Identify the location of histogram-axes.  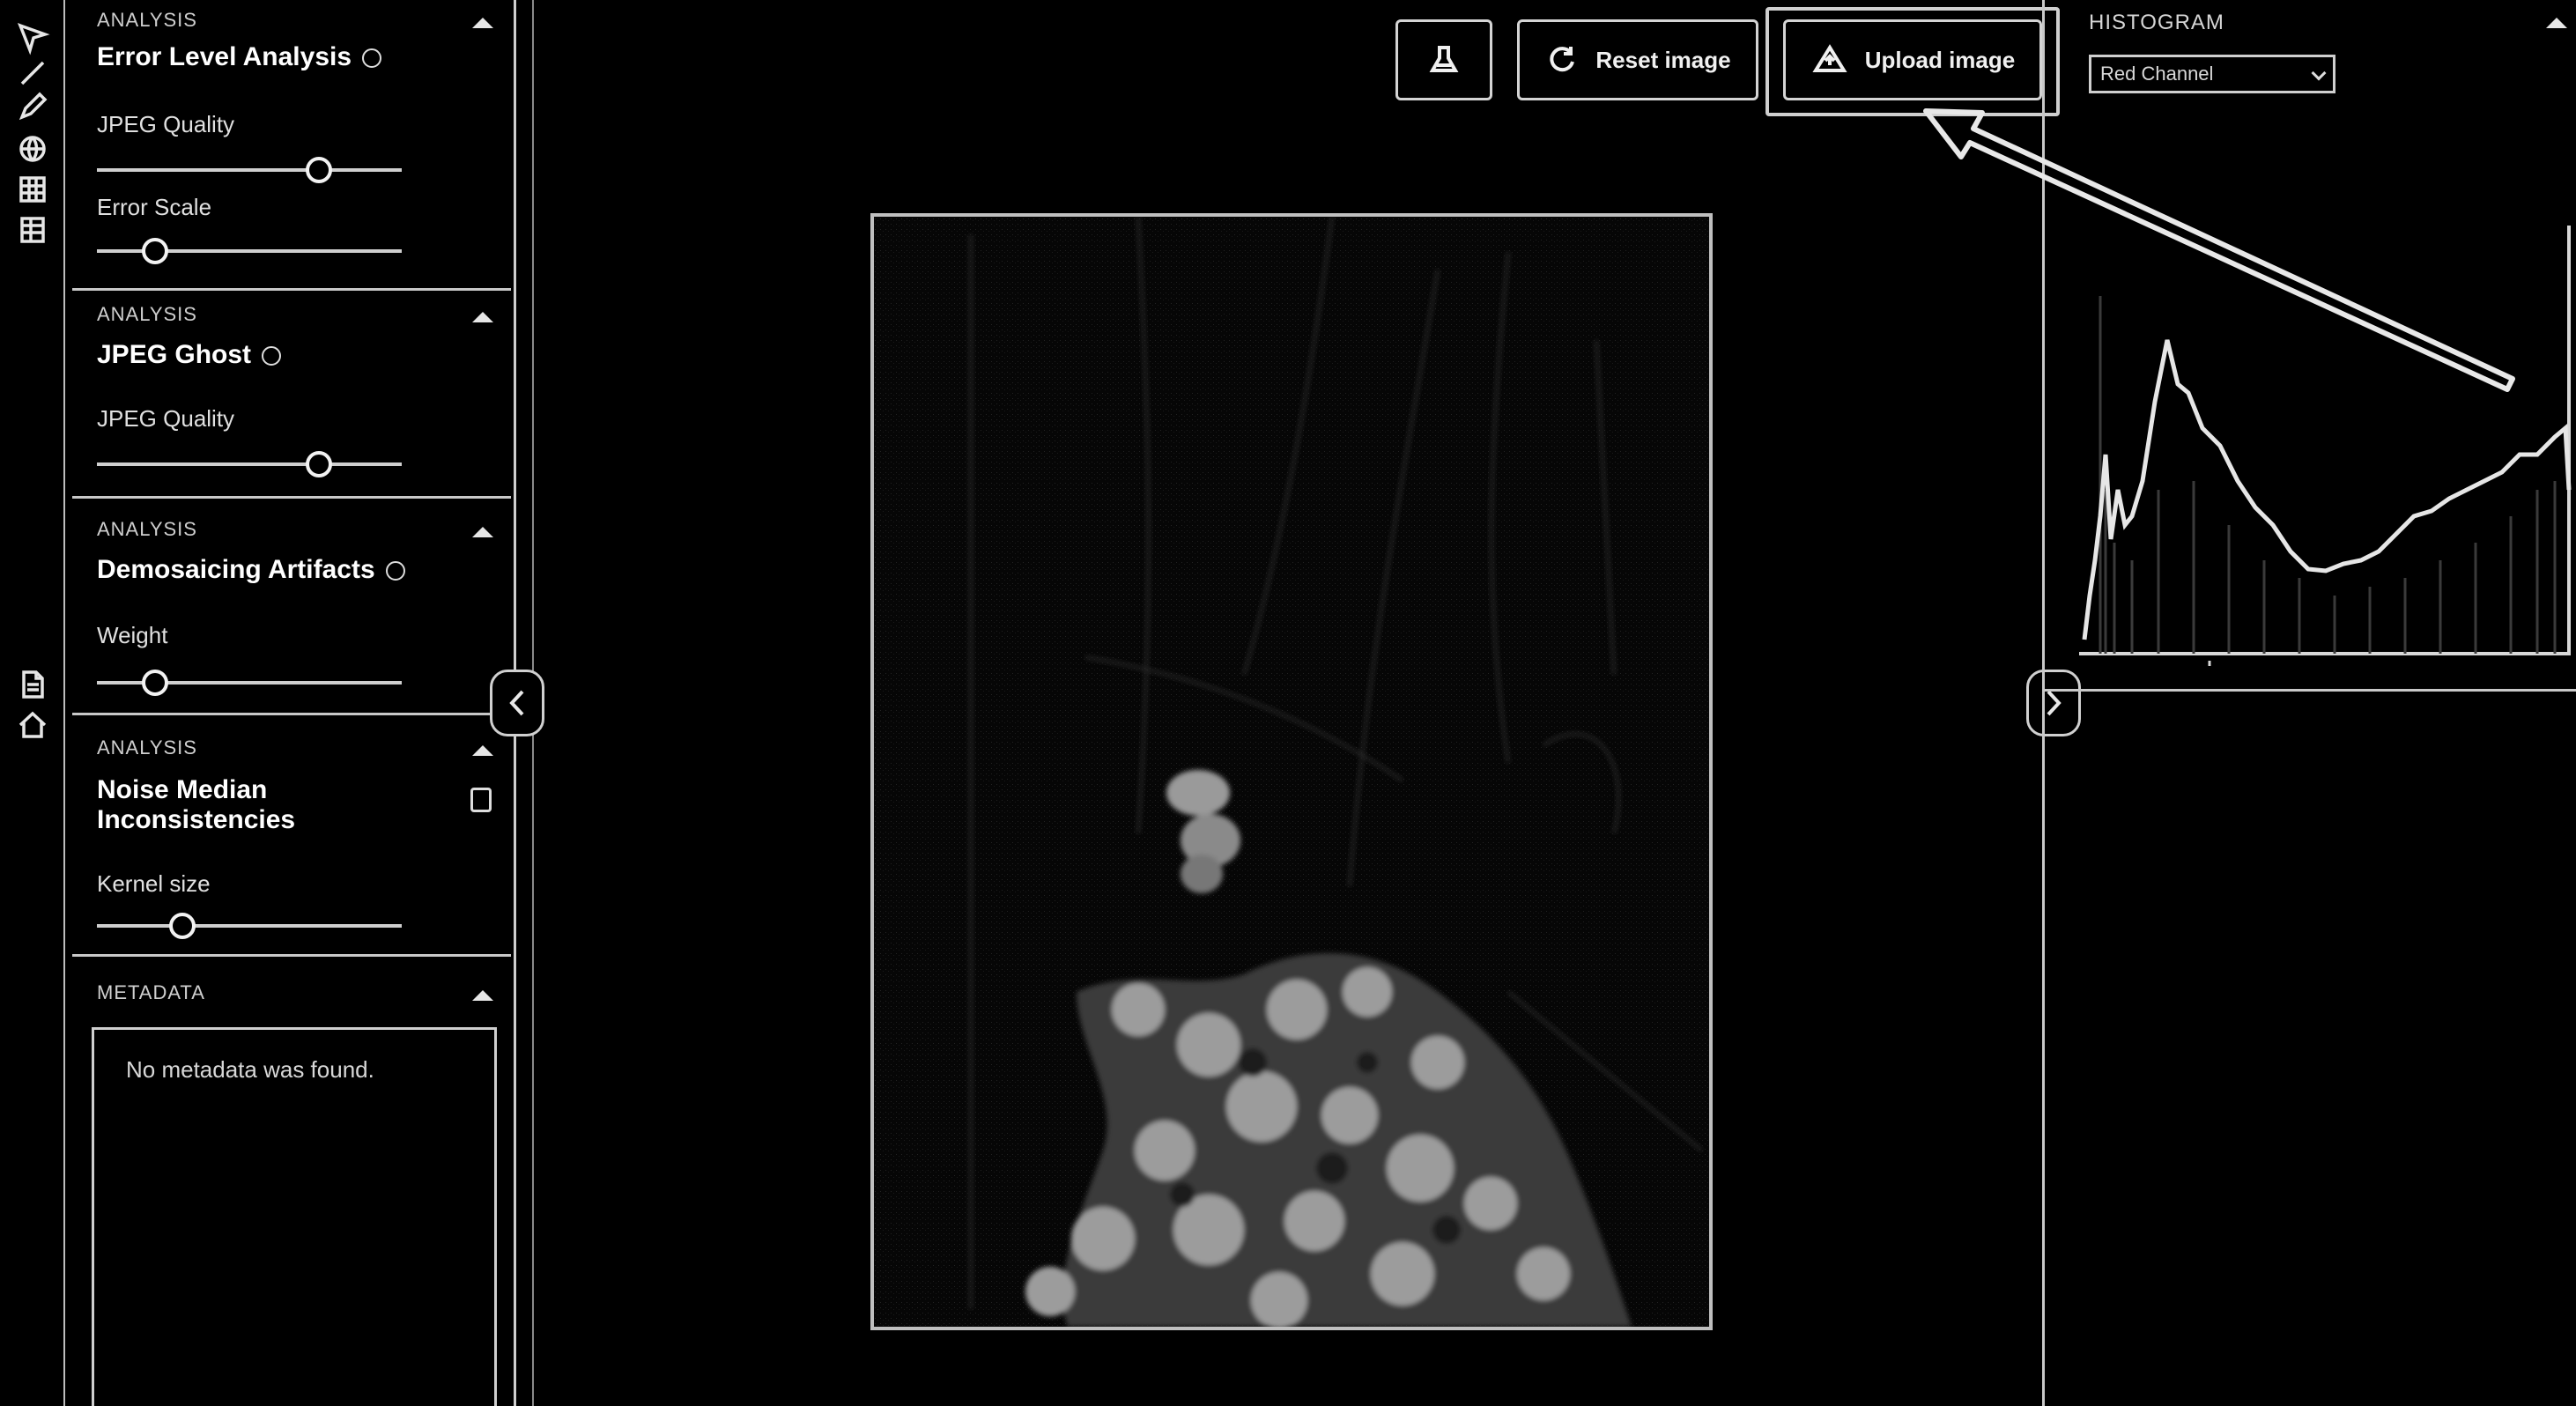
(2325, 440).